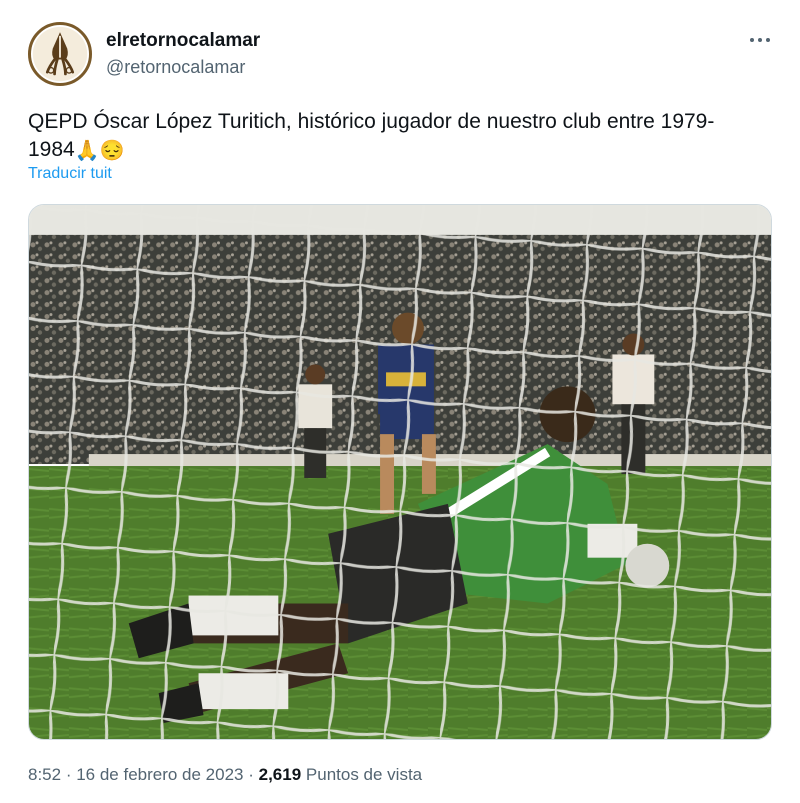 This screenshot has height=803, width=800. Describe the element at coordinates (760, 40) in the screenshot. I see `more-options-button` at that location.